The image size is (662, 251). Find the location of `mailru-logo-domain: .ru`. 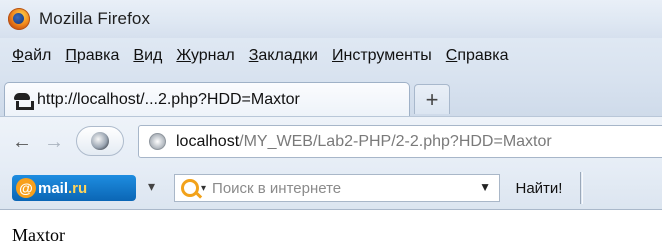

mailru-logo-domain: .ru is located at coordinates (78, 188).